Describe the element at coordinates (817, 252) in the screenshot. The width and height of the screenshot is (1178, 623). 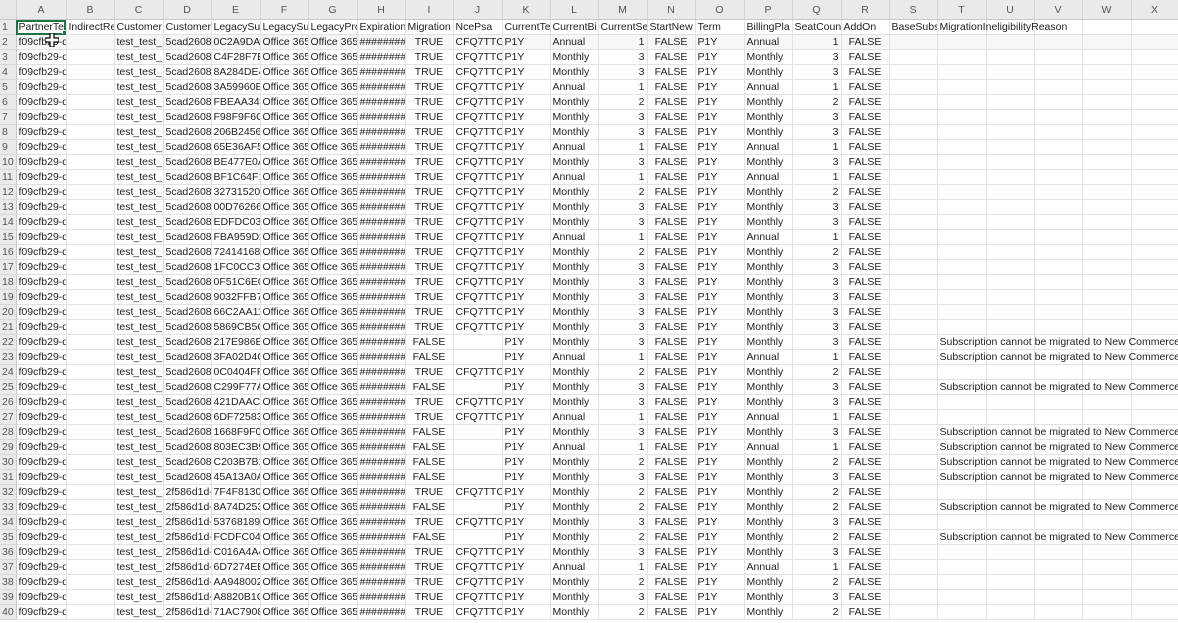
I see `cell-q: 2` at that location.